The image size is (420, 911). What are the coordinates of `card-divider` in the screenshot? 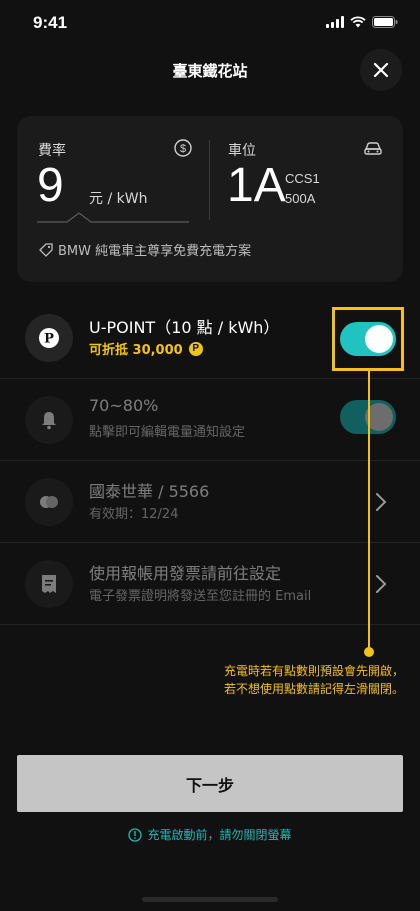 It's located at (209, 180).